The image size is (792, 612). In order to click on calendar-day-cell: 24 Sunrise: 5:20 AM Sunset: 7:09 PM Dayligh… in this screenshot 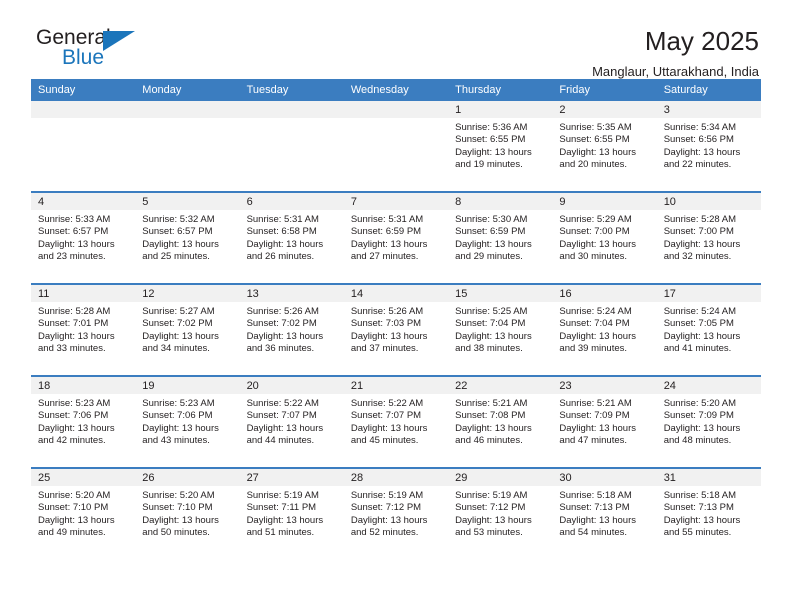, I will do `click(708, 422)`.